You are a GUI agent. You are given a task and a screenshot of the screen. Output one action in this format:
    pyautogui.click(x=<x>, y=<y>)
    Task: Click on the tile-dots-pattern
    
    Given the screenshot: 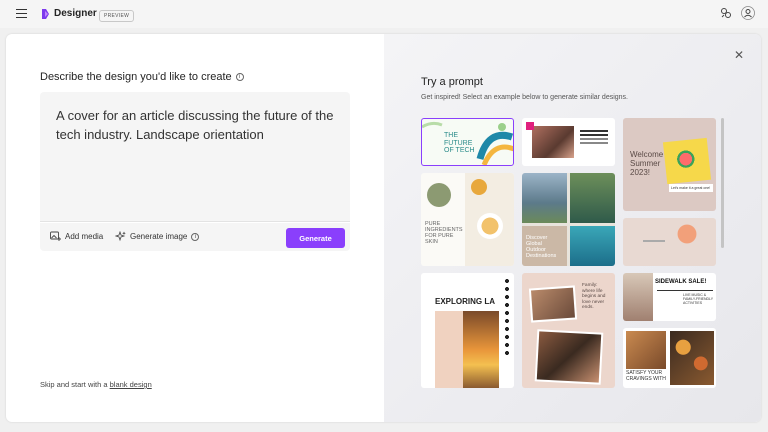 What is the action you would take?
    pyautogui.click(x=507, y=317)
    